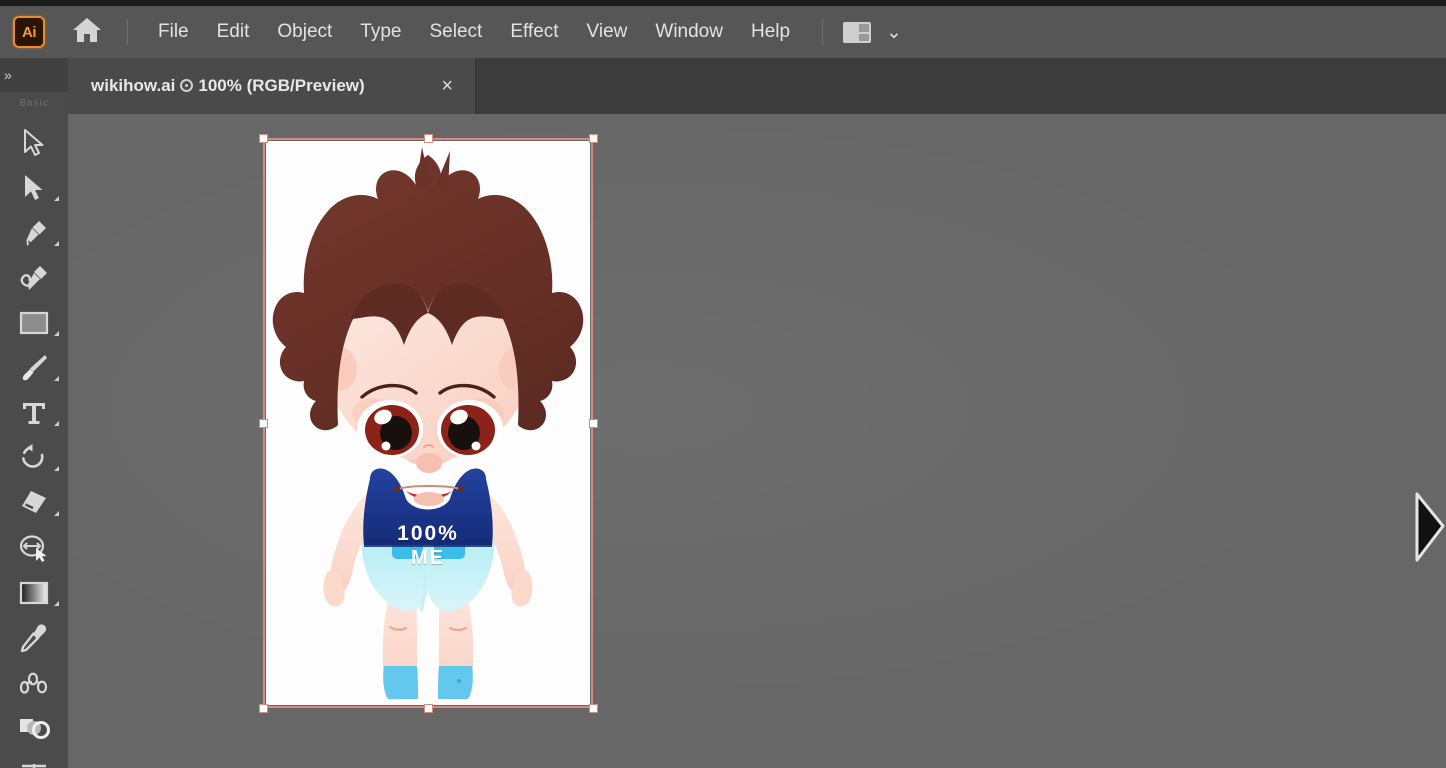 This screenshot has height=768, width=1446. Describe the element at coordinates (757, 86) in the screenshot. I see `document-tab-bar: wikihow.ai 100% (RGB/Preview) ×` at that location.